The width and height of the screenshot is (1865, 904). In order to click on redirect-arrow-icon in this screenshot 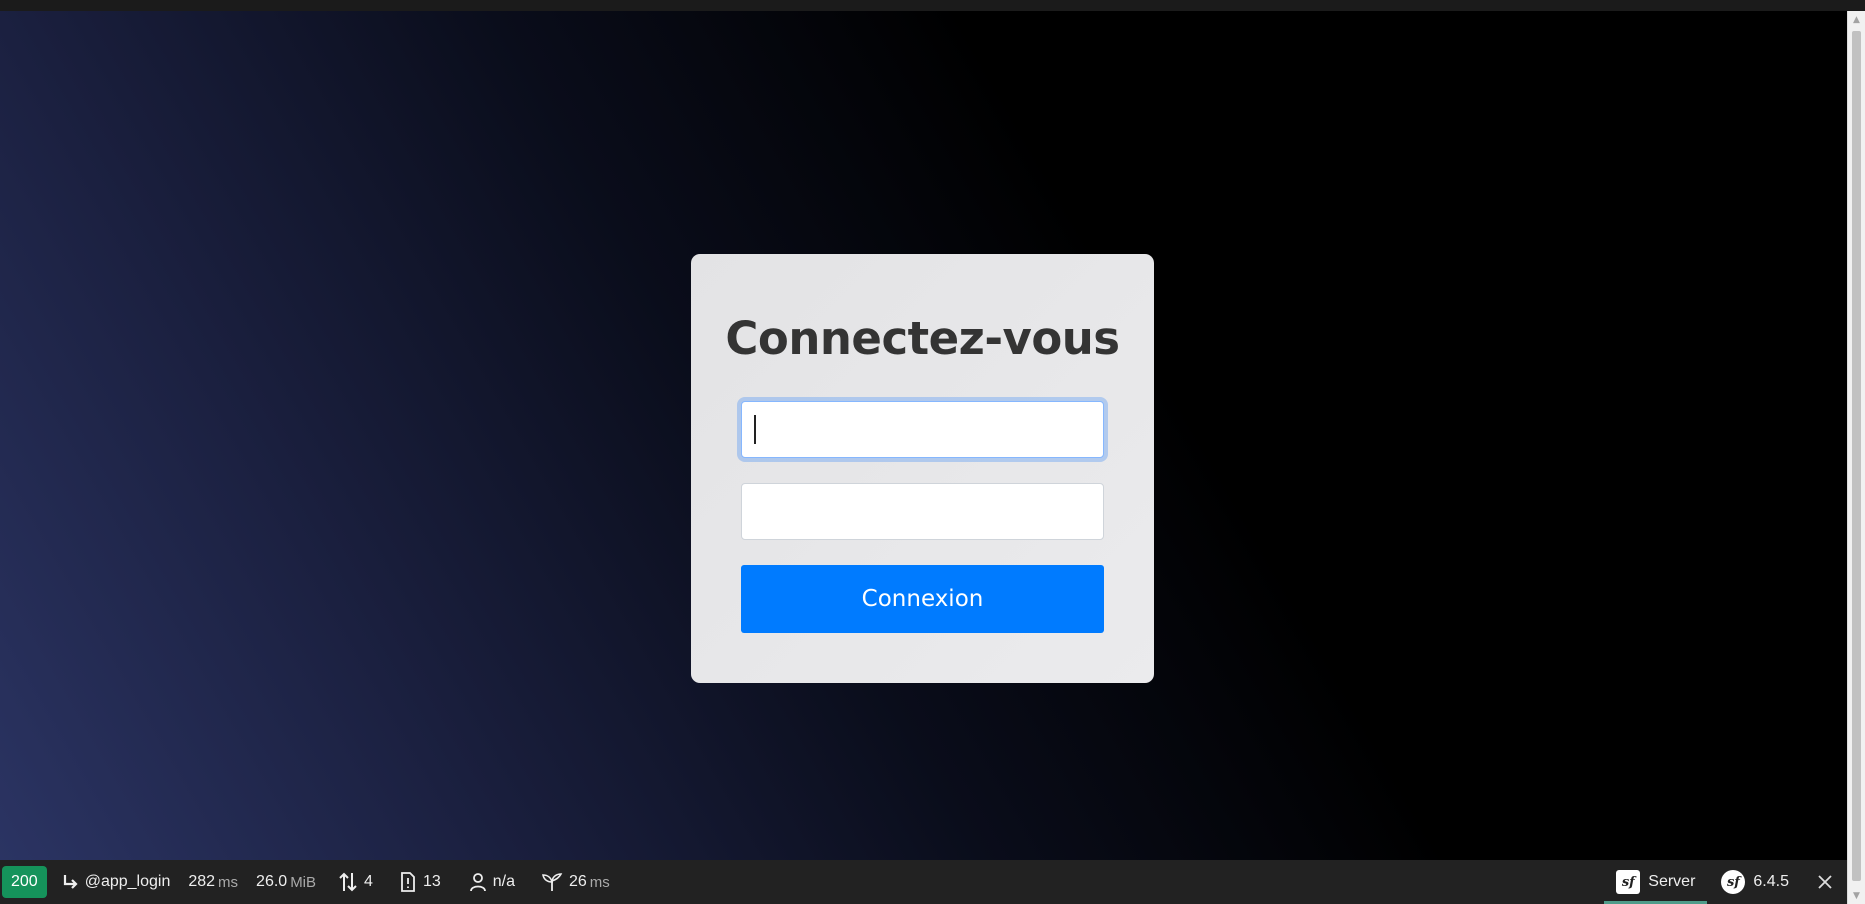, I will do `click(70, 882)`.